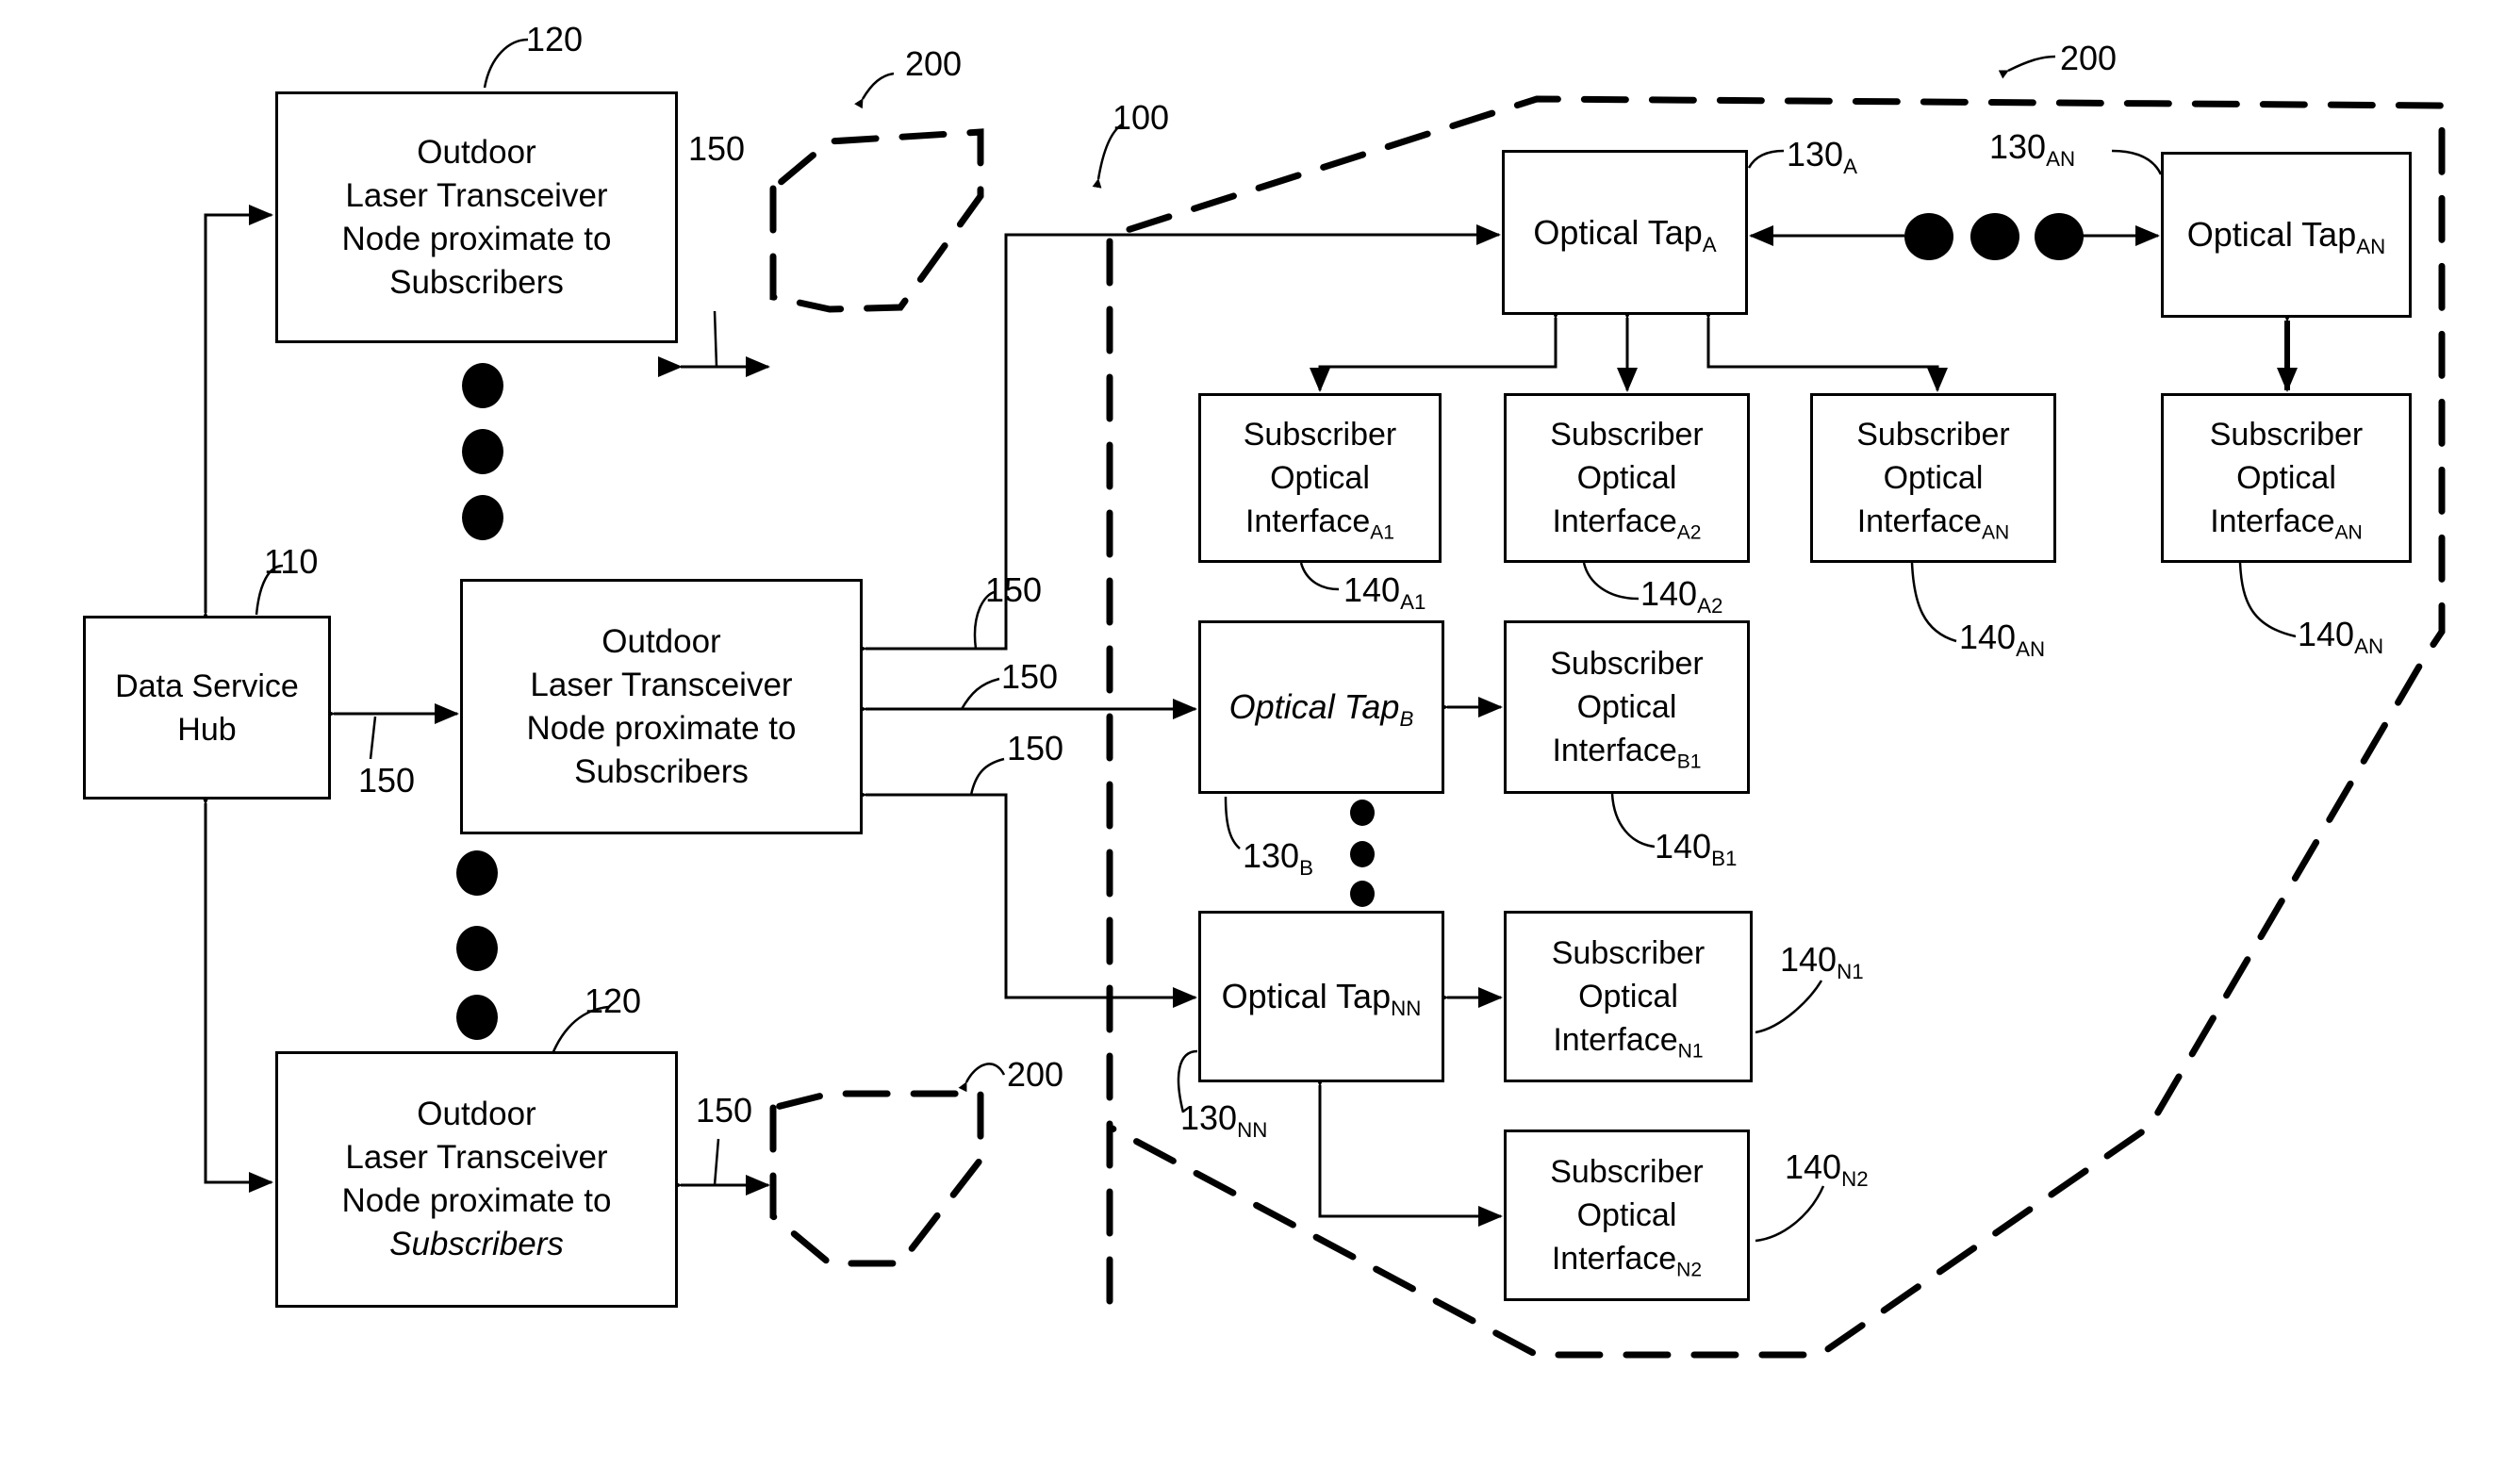 Image resolution: width=2505 pixels, height=1484 pixels. I want to click on optical-tap-an: Optical TapAN, so click(2286, 235).